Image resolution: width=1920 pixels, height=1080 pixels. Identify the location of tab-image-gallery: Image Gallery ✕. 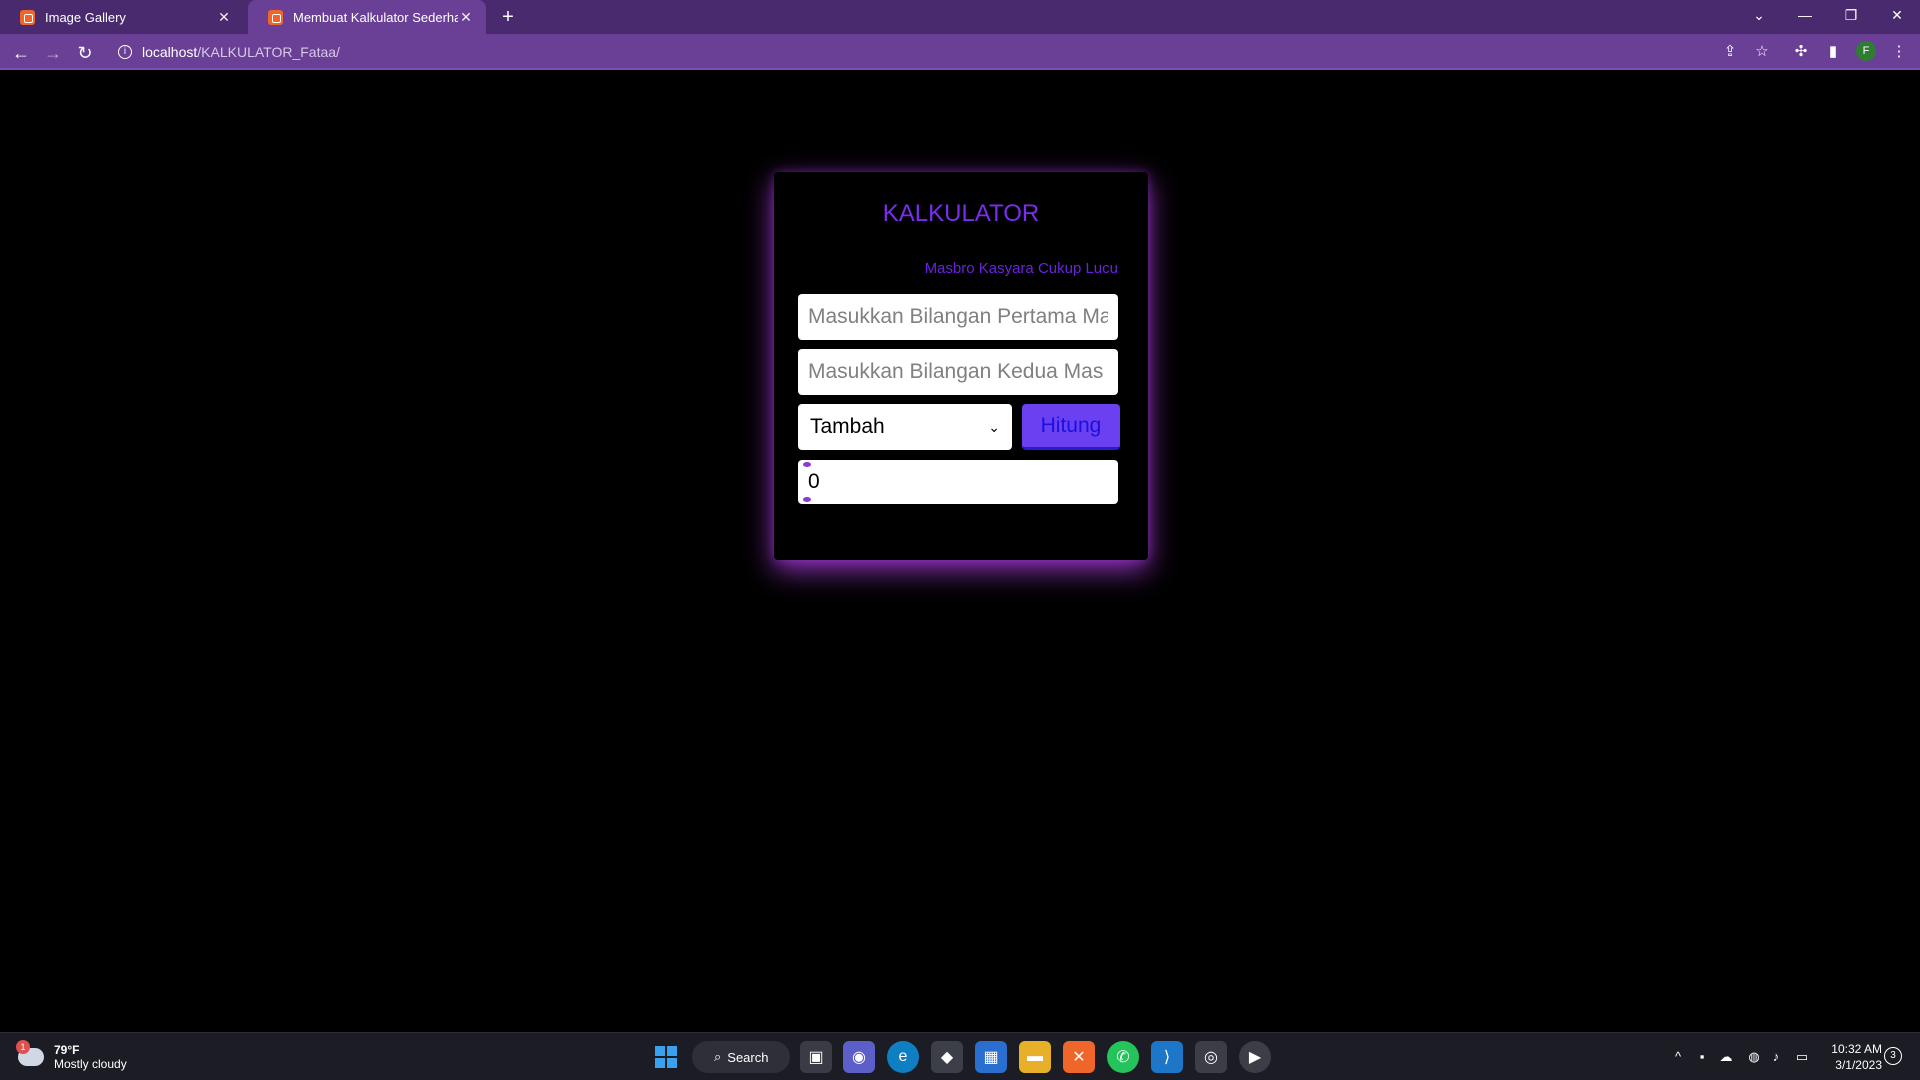
(122, 17).